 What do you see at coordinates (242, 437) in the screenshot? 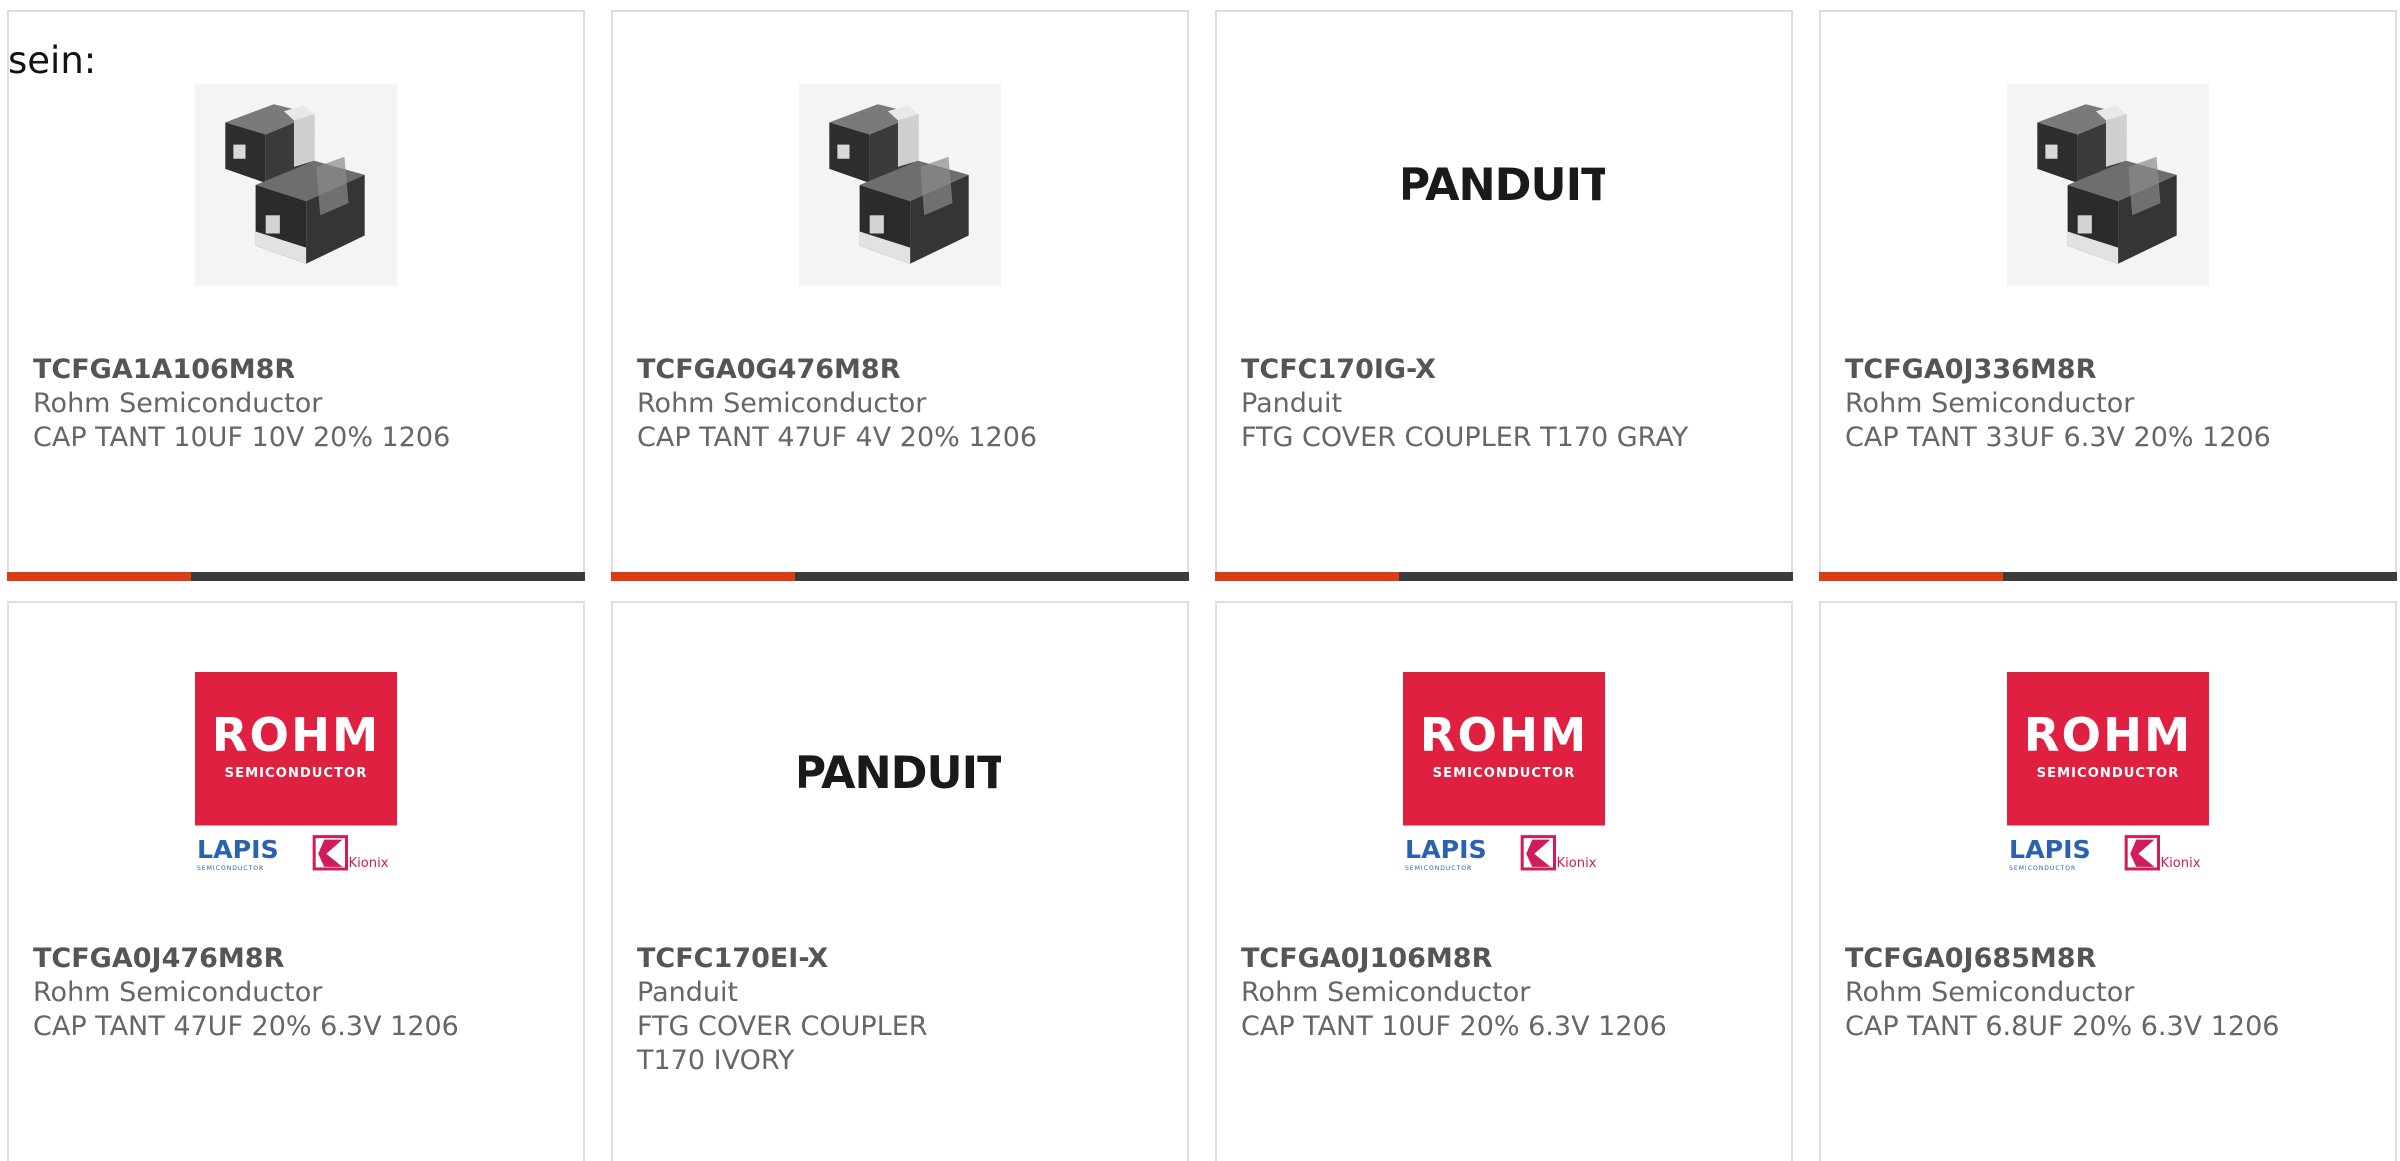
I see `product-description: CAP TANT 10UF 10V 20% 1206` at bounding box center [242, 437].